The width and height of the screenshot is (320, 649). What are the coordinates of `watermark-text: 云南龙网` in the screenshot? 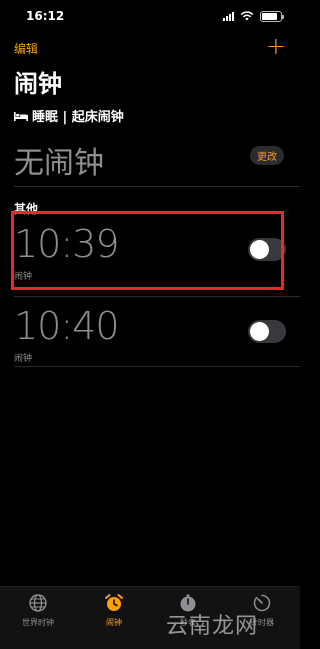 It's located at (212, 626).